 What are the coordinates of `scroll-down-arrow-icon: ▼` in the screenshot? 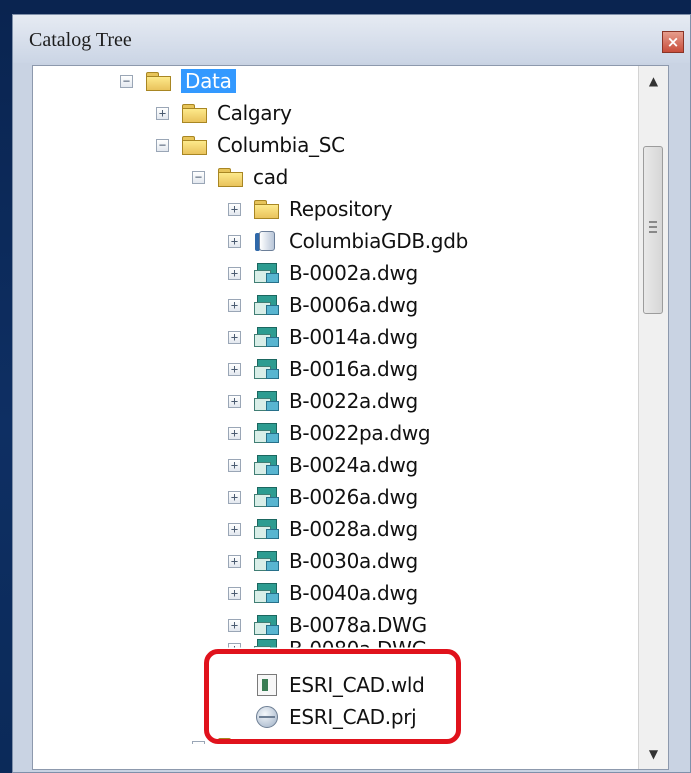 It's located at (653, 754).